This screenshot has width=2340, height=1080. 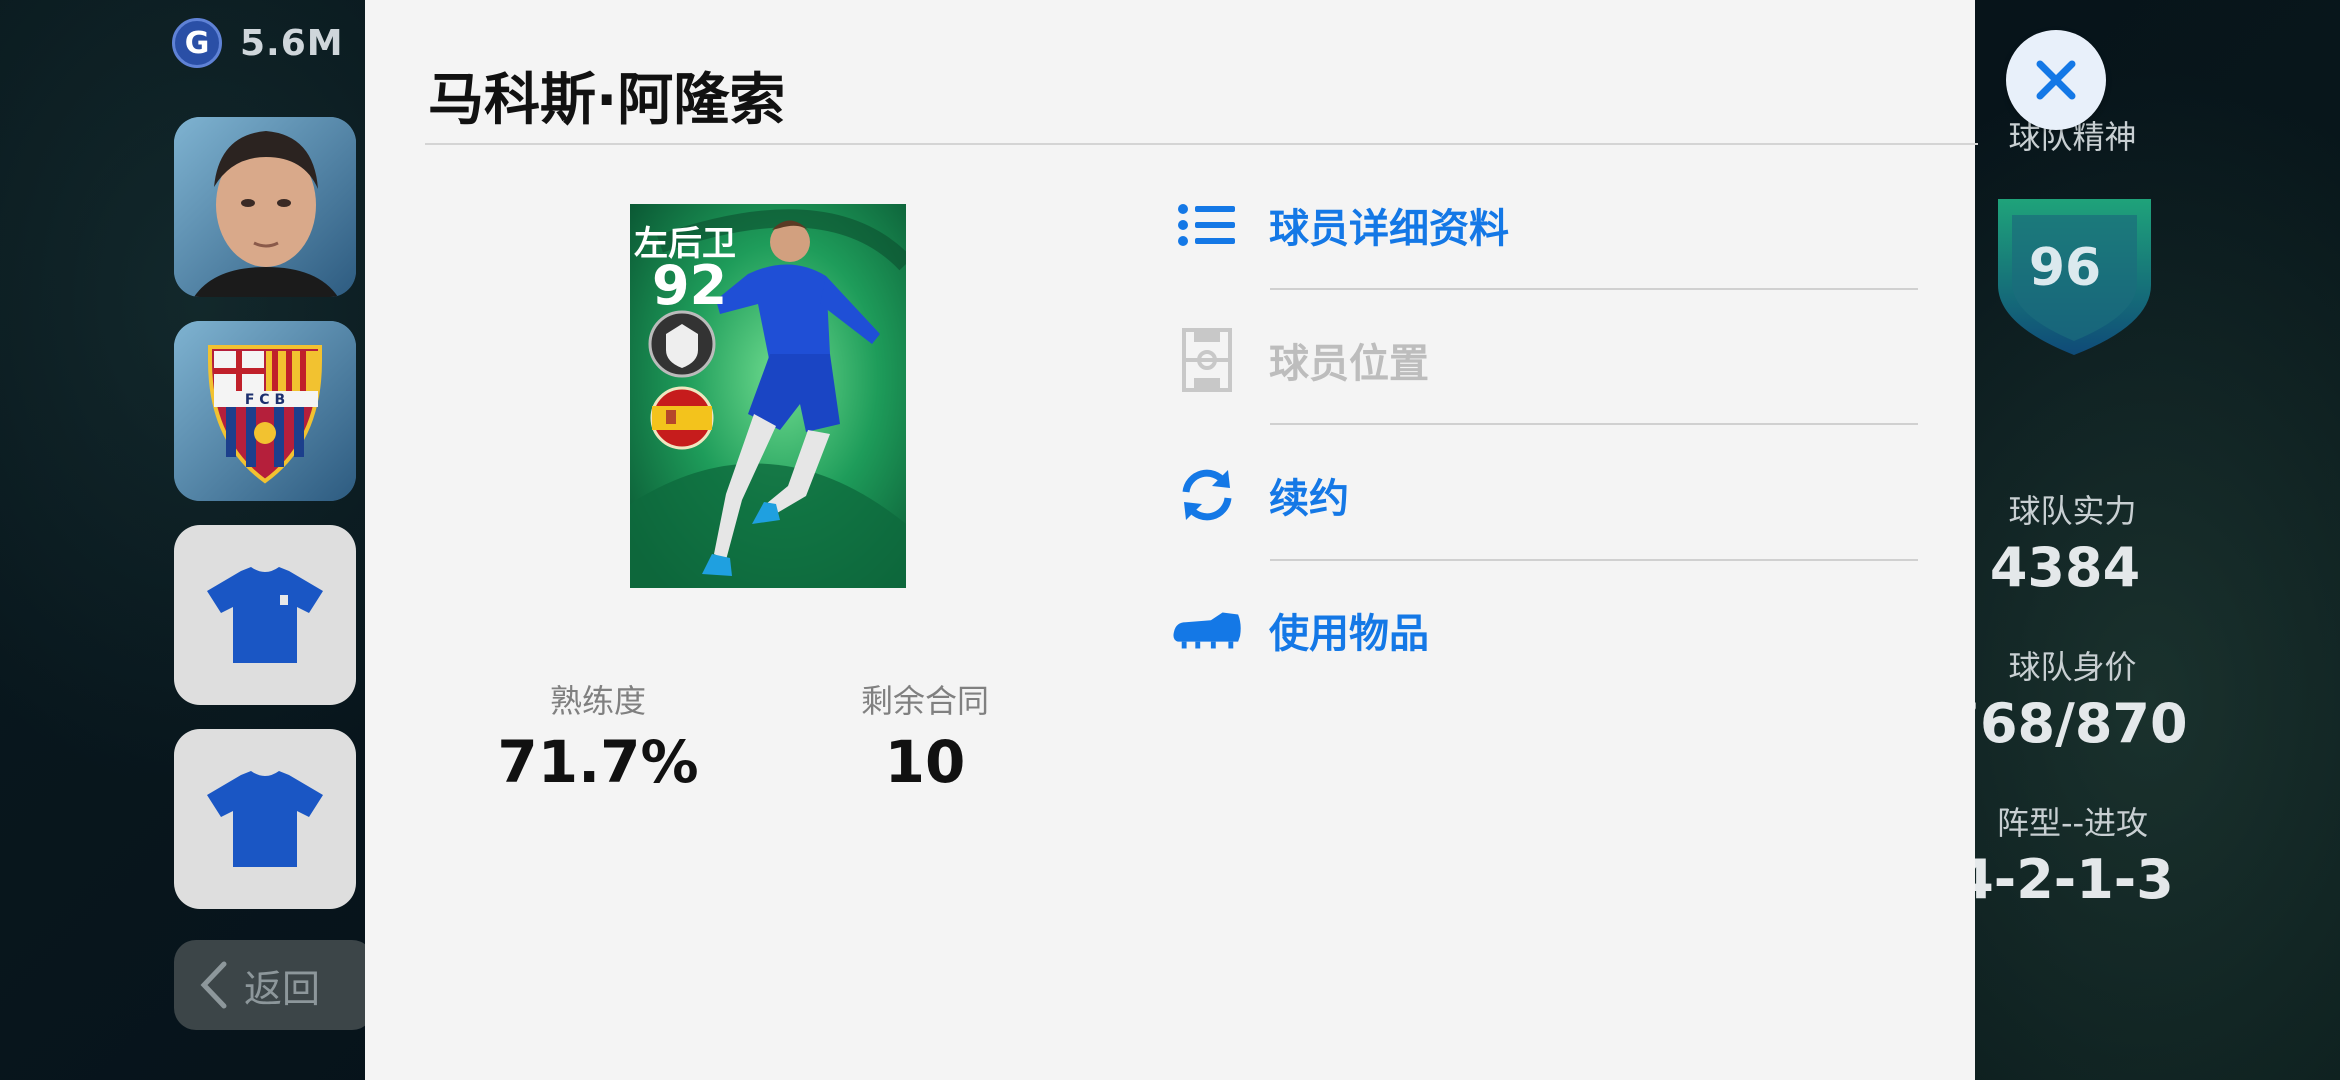 I want to click on title-divider, so click(x=1201, y=144).